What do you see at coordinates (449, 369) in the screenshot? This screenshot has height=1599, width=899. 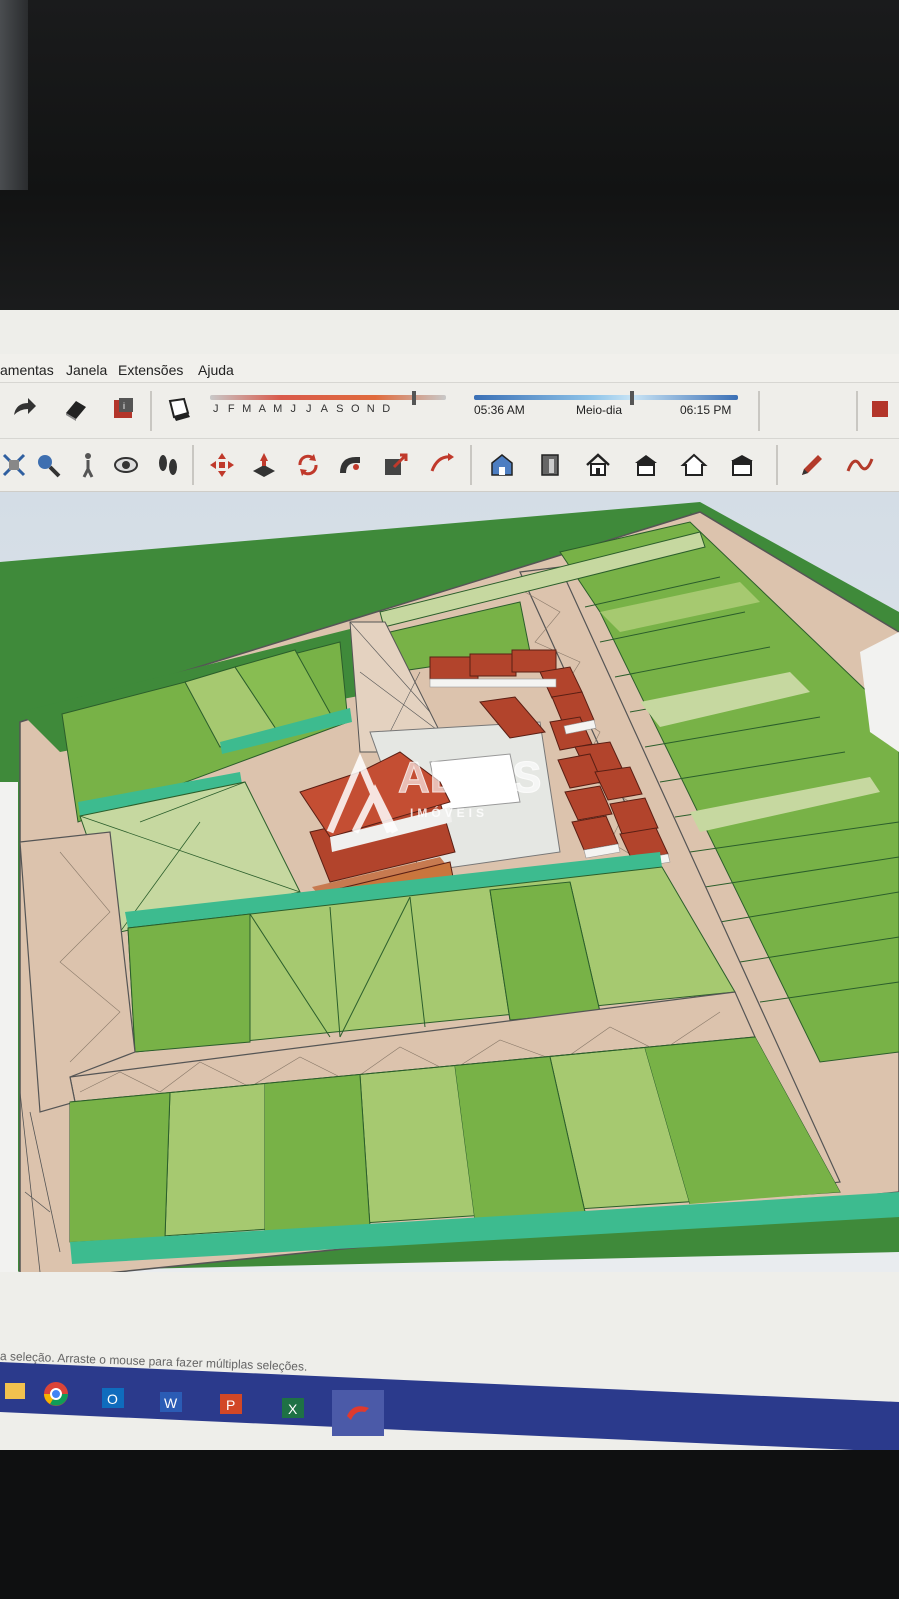 I see `menu-bar: amentas Janela Extensões Ajuda` at bounding box center [449, 369].